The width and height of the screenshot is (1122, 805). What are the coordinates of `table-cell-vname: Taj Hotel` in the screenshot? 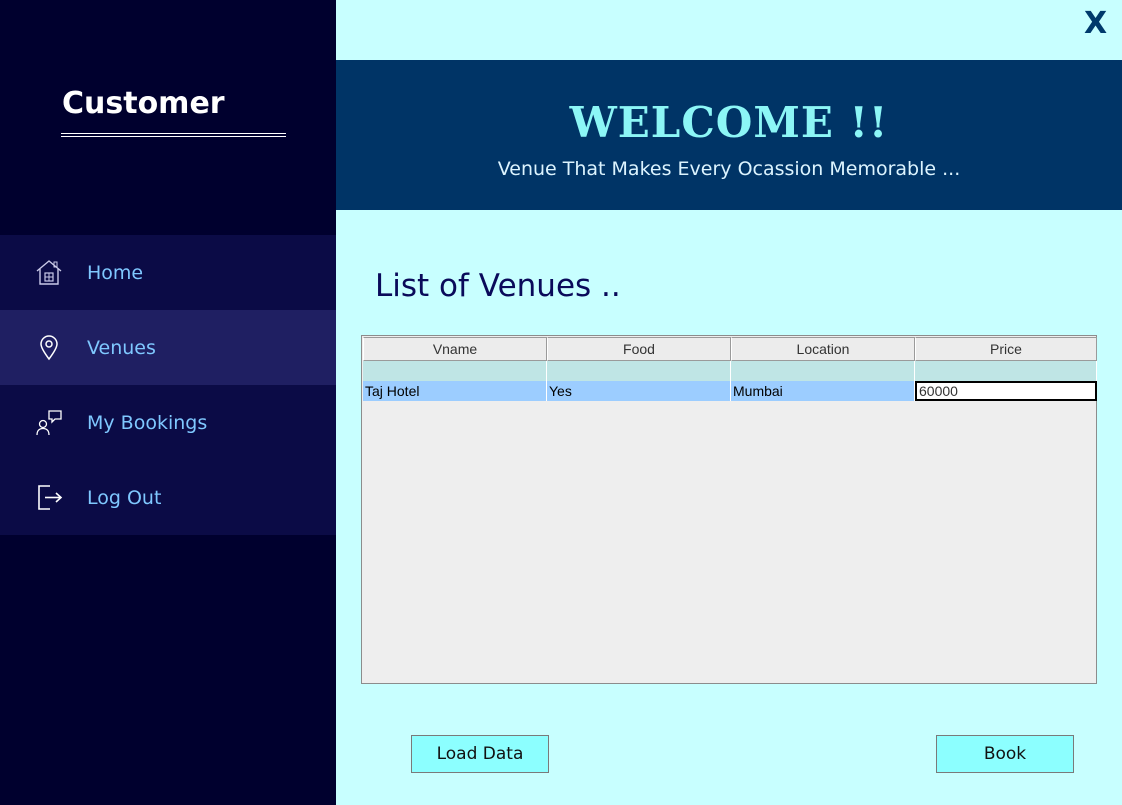 It's located at (455, 391).